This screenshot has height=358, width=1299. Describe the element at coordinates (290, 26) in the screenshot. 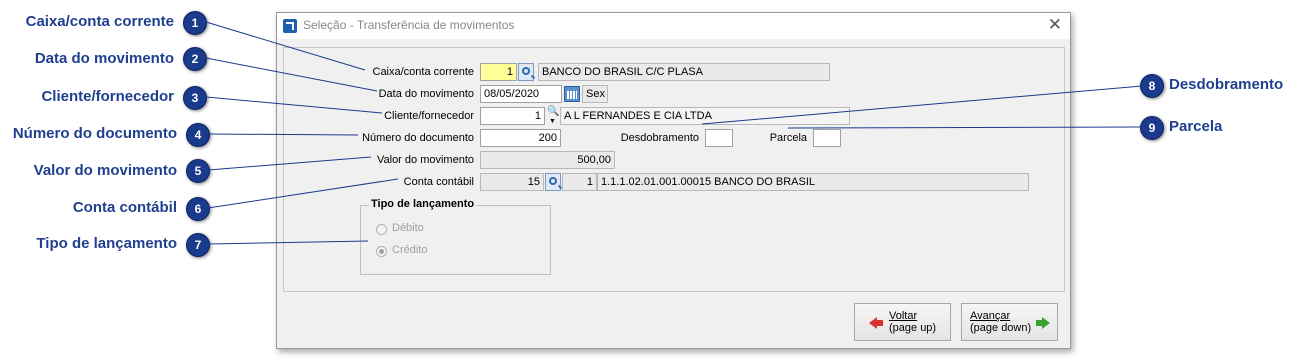

I see `app-icon` at that location.